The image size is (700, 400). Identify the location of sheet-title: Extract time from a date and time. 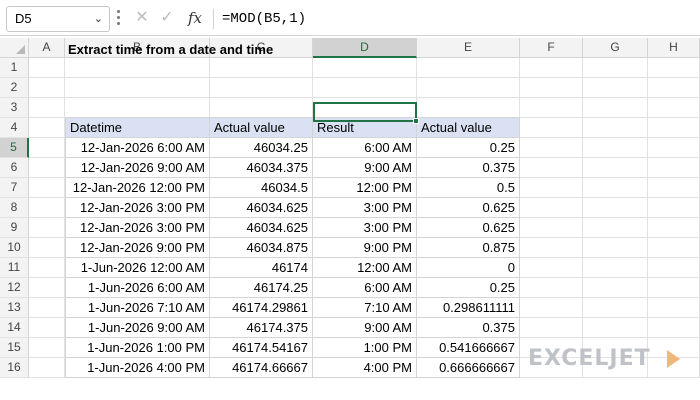
(171, 49).